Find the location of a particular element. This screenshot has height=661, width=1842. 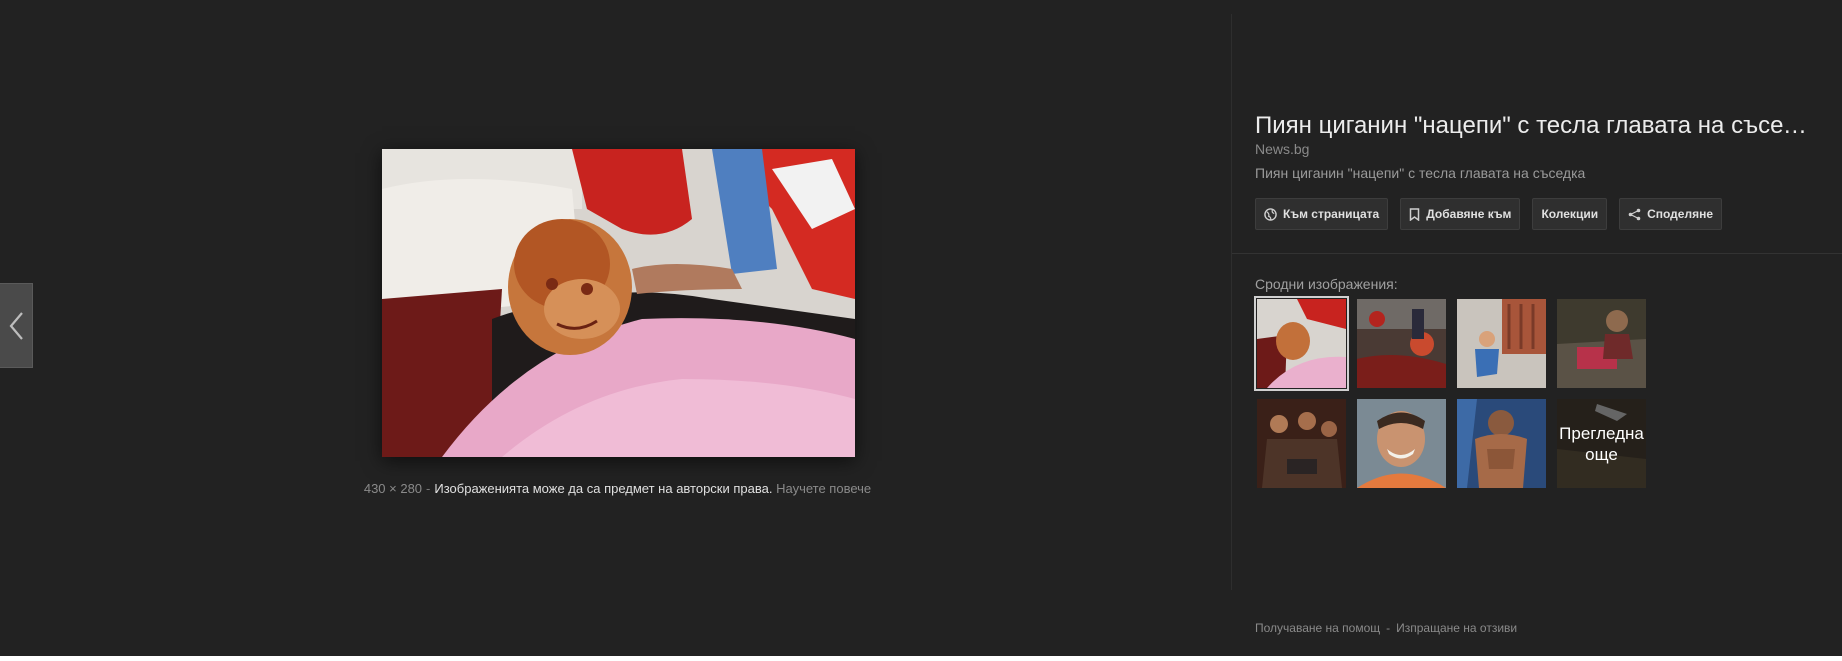

photo-elderly-woman-in-bed is located at coordinates (618, 303).